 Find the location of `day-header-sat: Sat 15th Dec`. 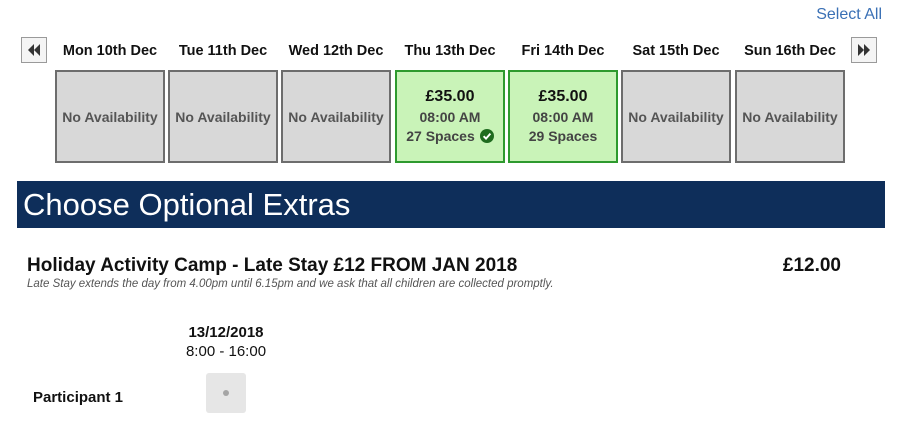

day-header-sat: Sat 15th Dec is located at coordinates (676, 51).